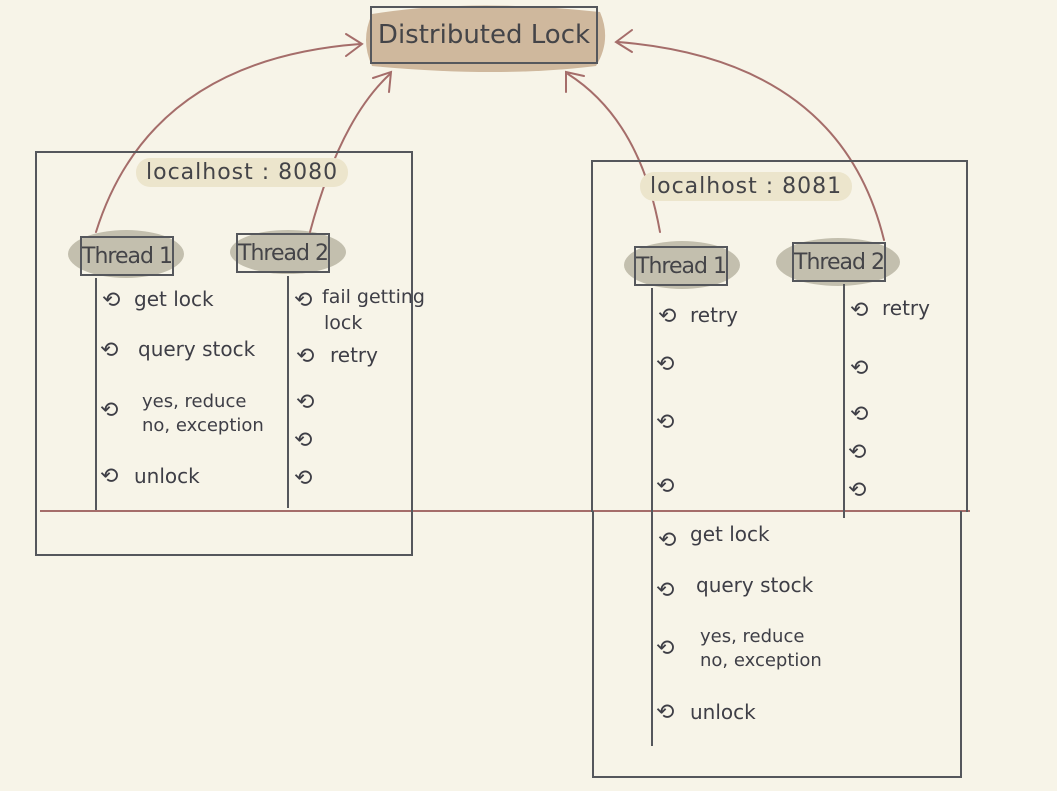 This screenshot has width=1057, height=791. I want to click on thread-2-8080: Thread 2, so click(283, 253).